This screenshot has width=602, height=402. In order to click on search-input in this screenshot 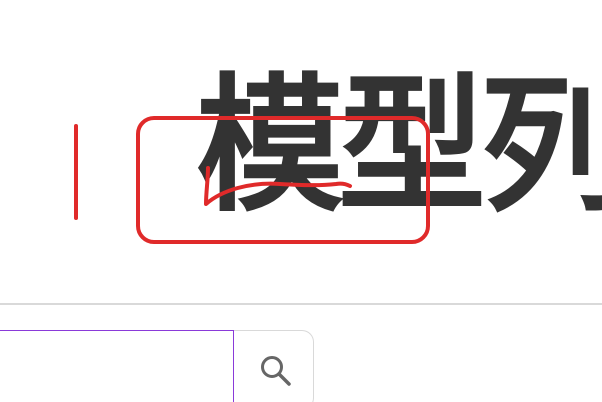, I will do `click(117, 366)`.